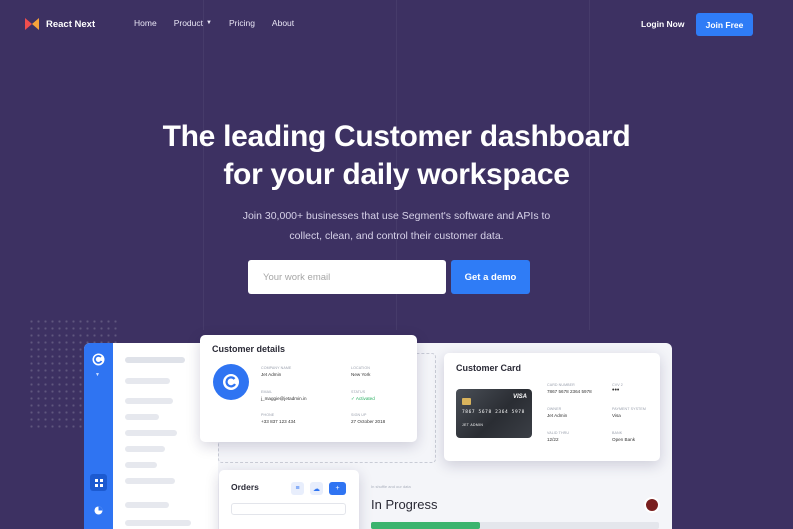  What do you see at coordinates (425, 525) in the screenshot?
I see `progress-fill` at bounding box center [425, 525].